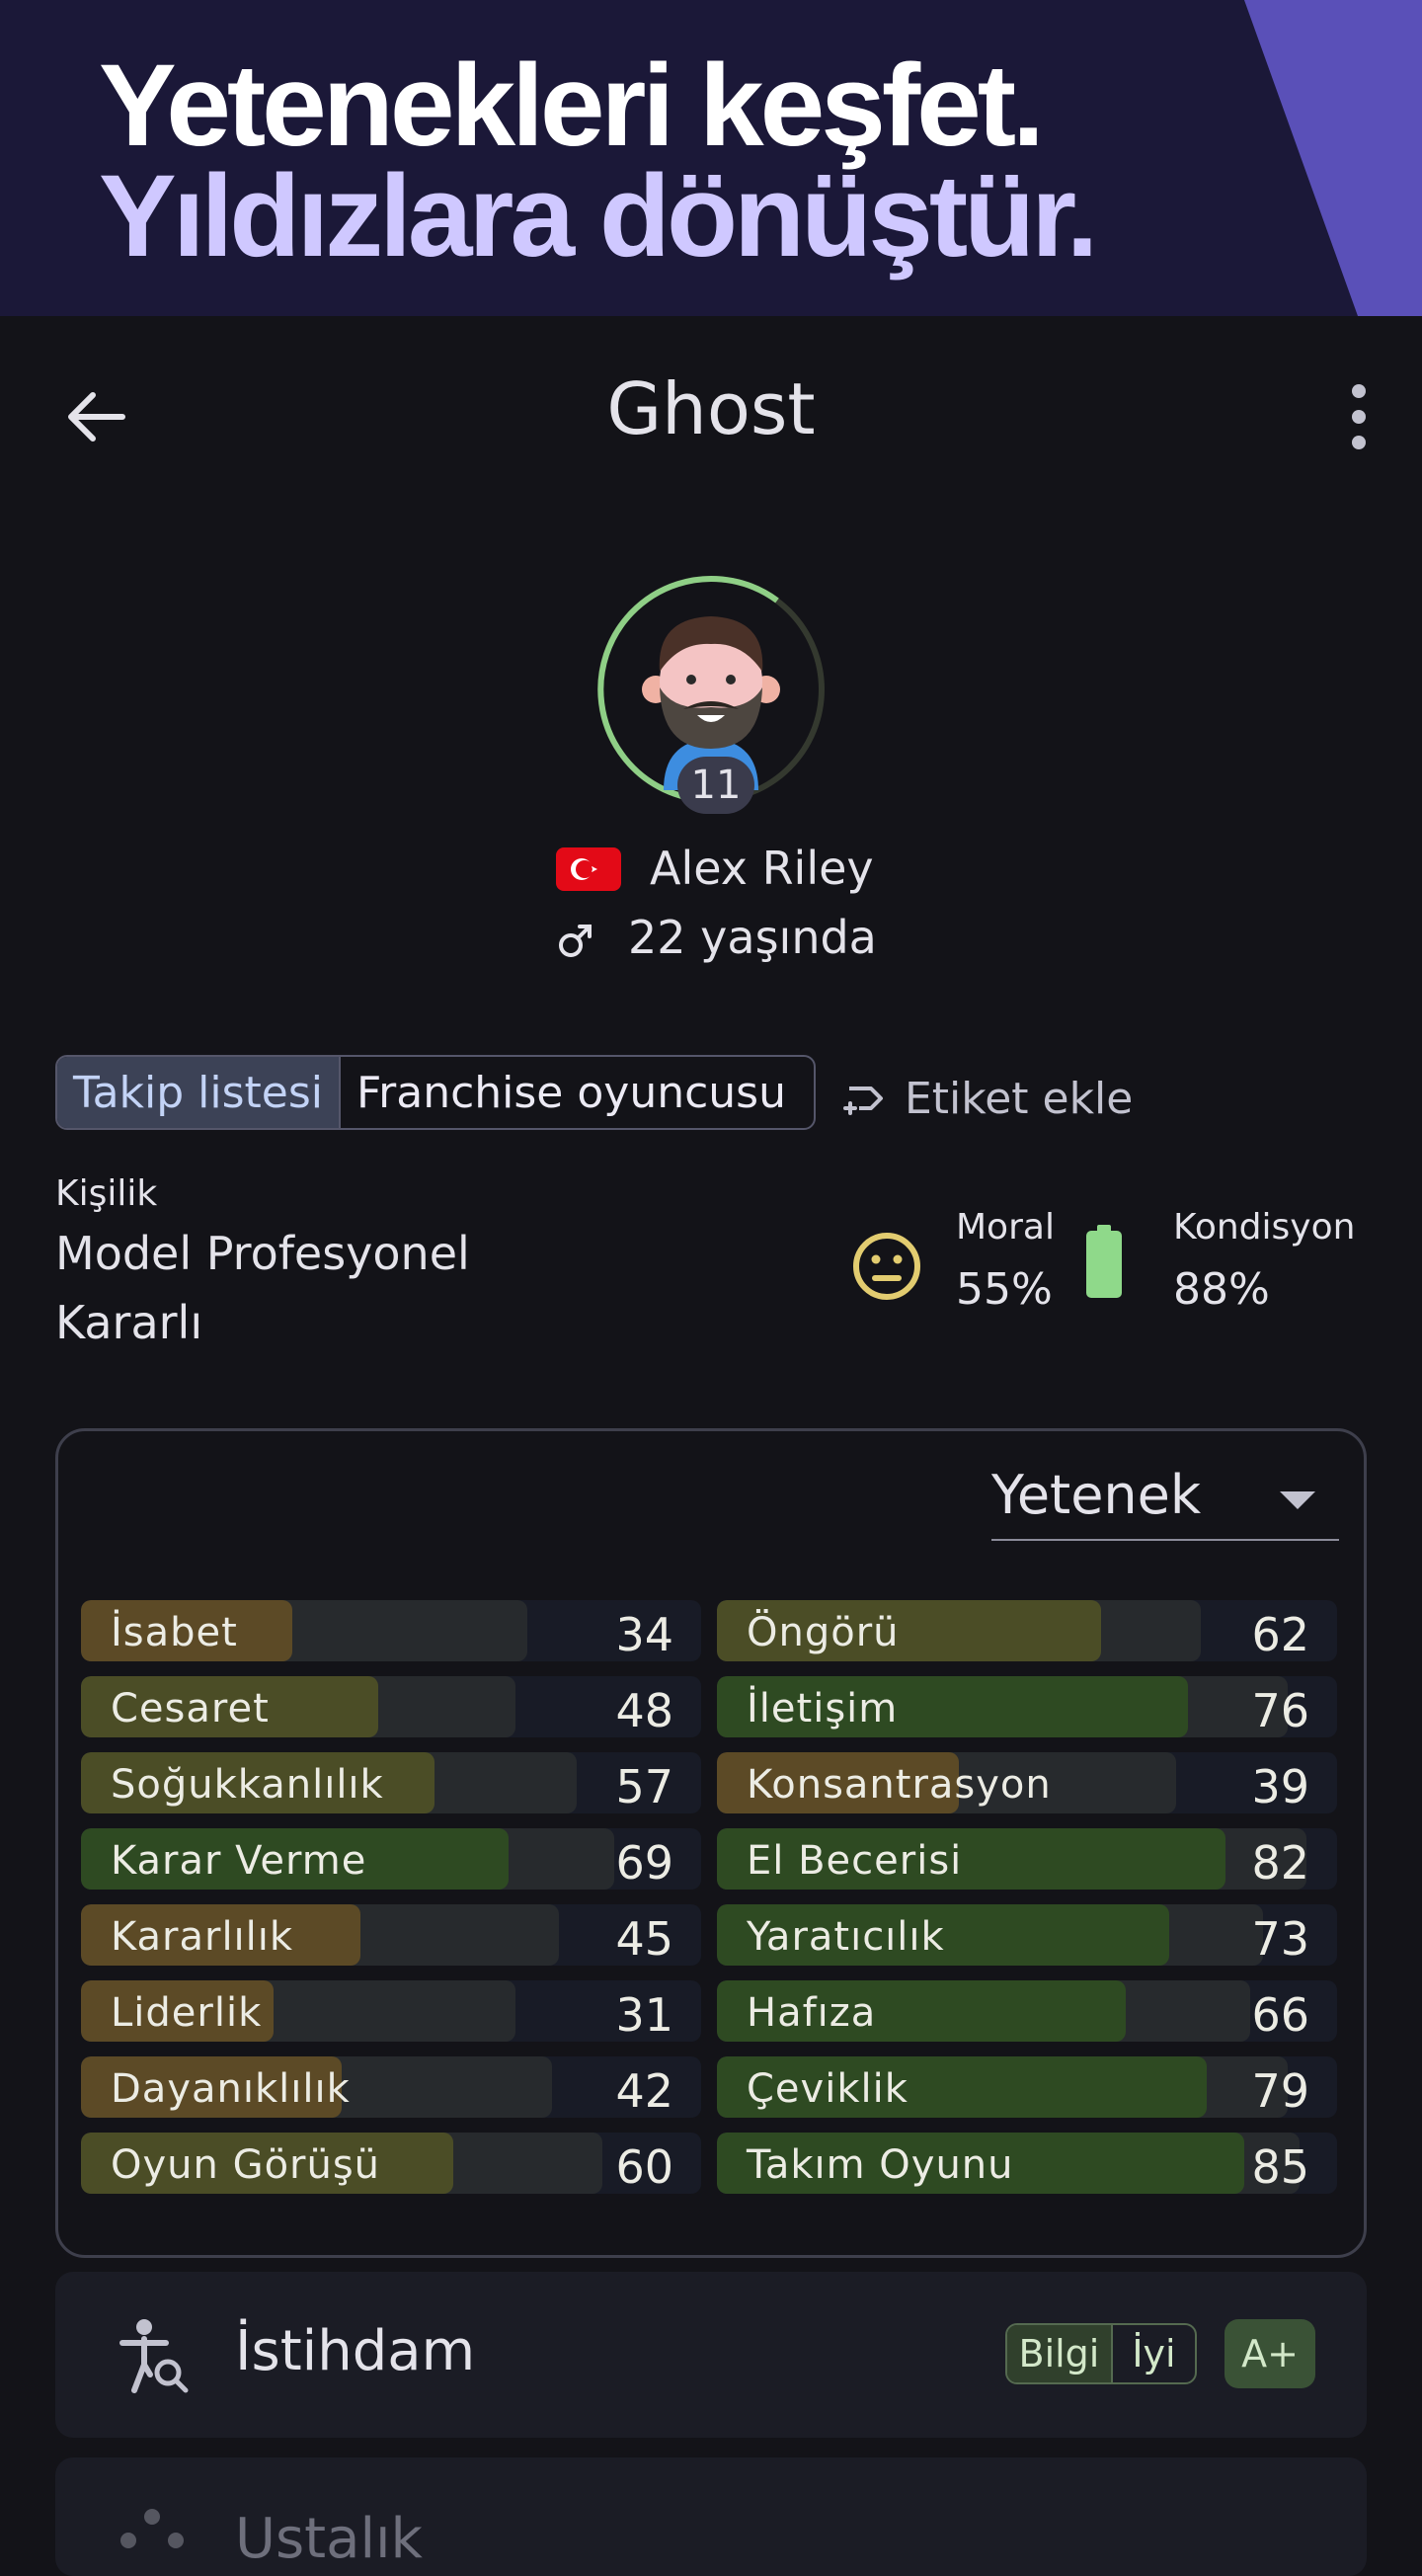  Describe the element at coordinates (823, 1708) in the screenshot. I see `skill-name: İletişim` at that location.